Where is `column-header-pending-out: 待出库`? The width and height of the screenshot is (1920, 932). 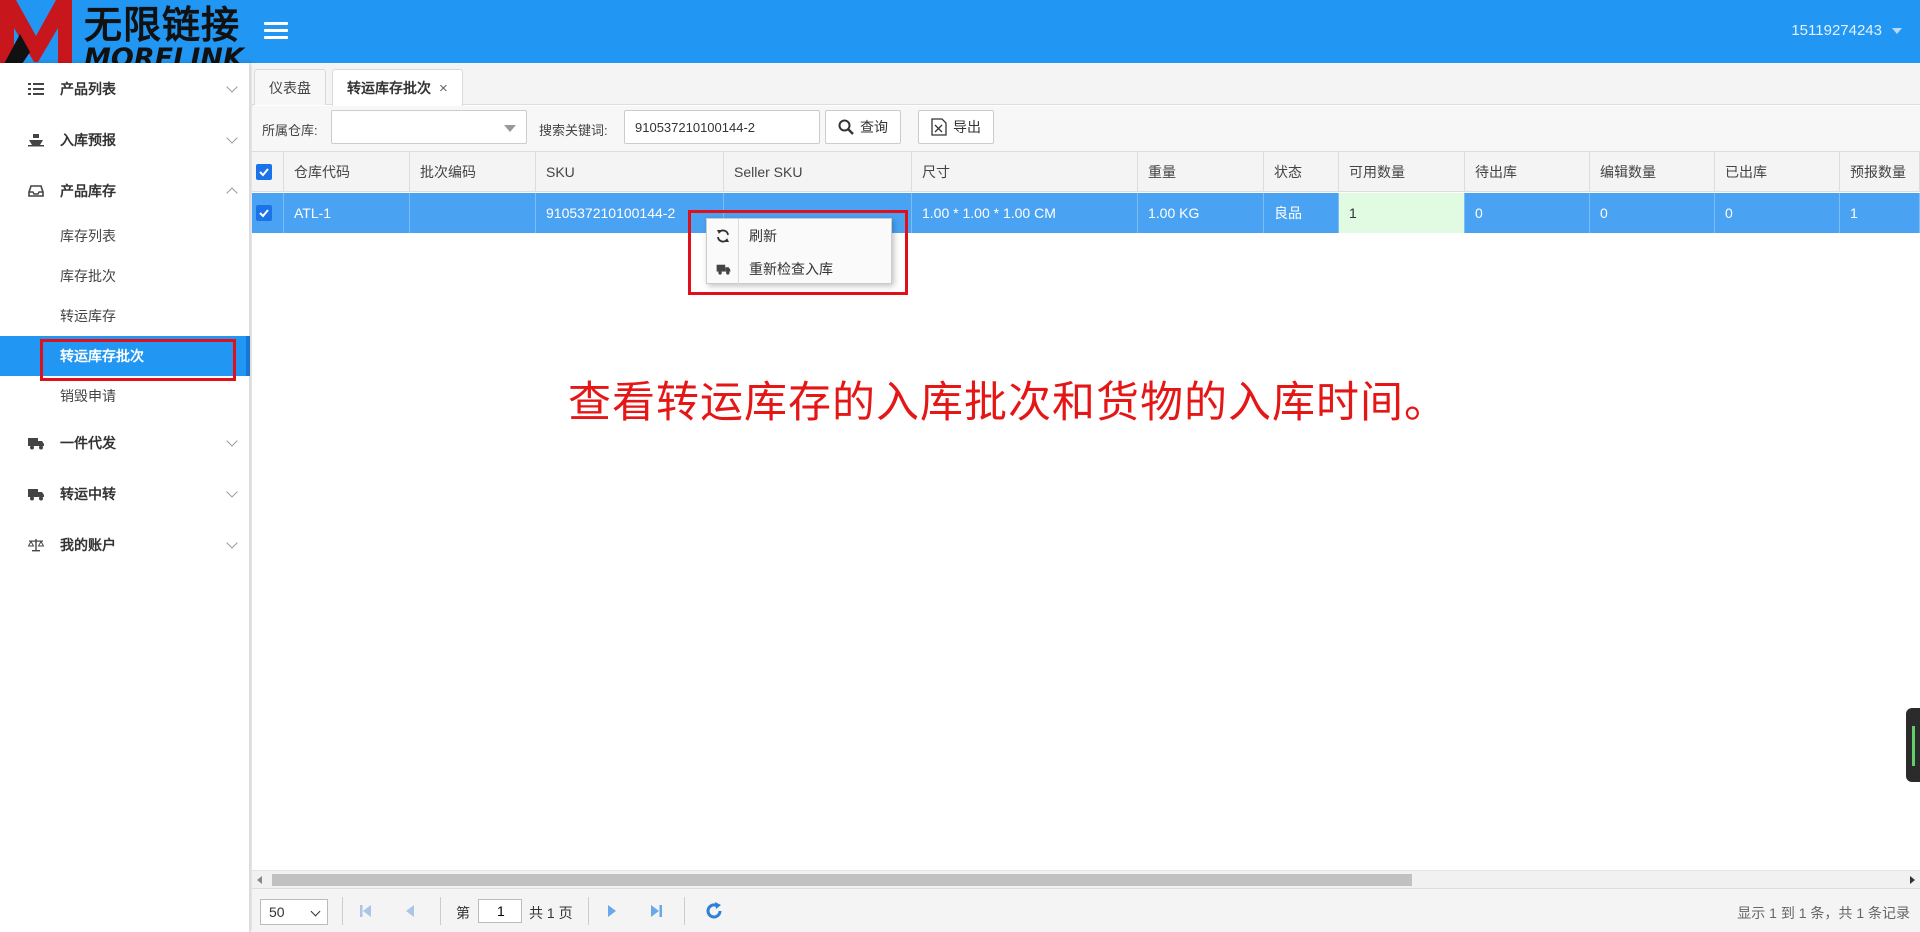
column-header-pending-out: 待出库 is located at coordinates (1527, 172).